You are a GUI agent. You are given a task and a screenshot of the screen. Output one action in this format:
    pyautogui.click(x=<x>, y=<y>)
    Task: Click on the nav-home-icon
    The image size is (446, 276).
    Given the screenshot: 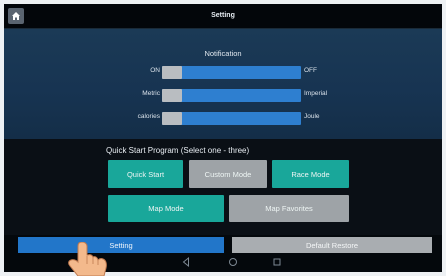 What is the action you would take?
    pyautogui.click(x=233, y=262)
    